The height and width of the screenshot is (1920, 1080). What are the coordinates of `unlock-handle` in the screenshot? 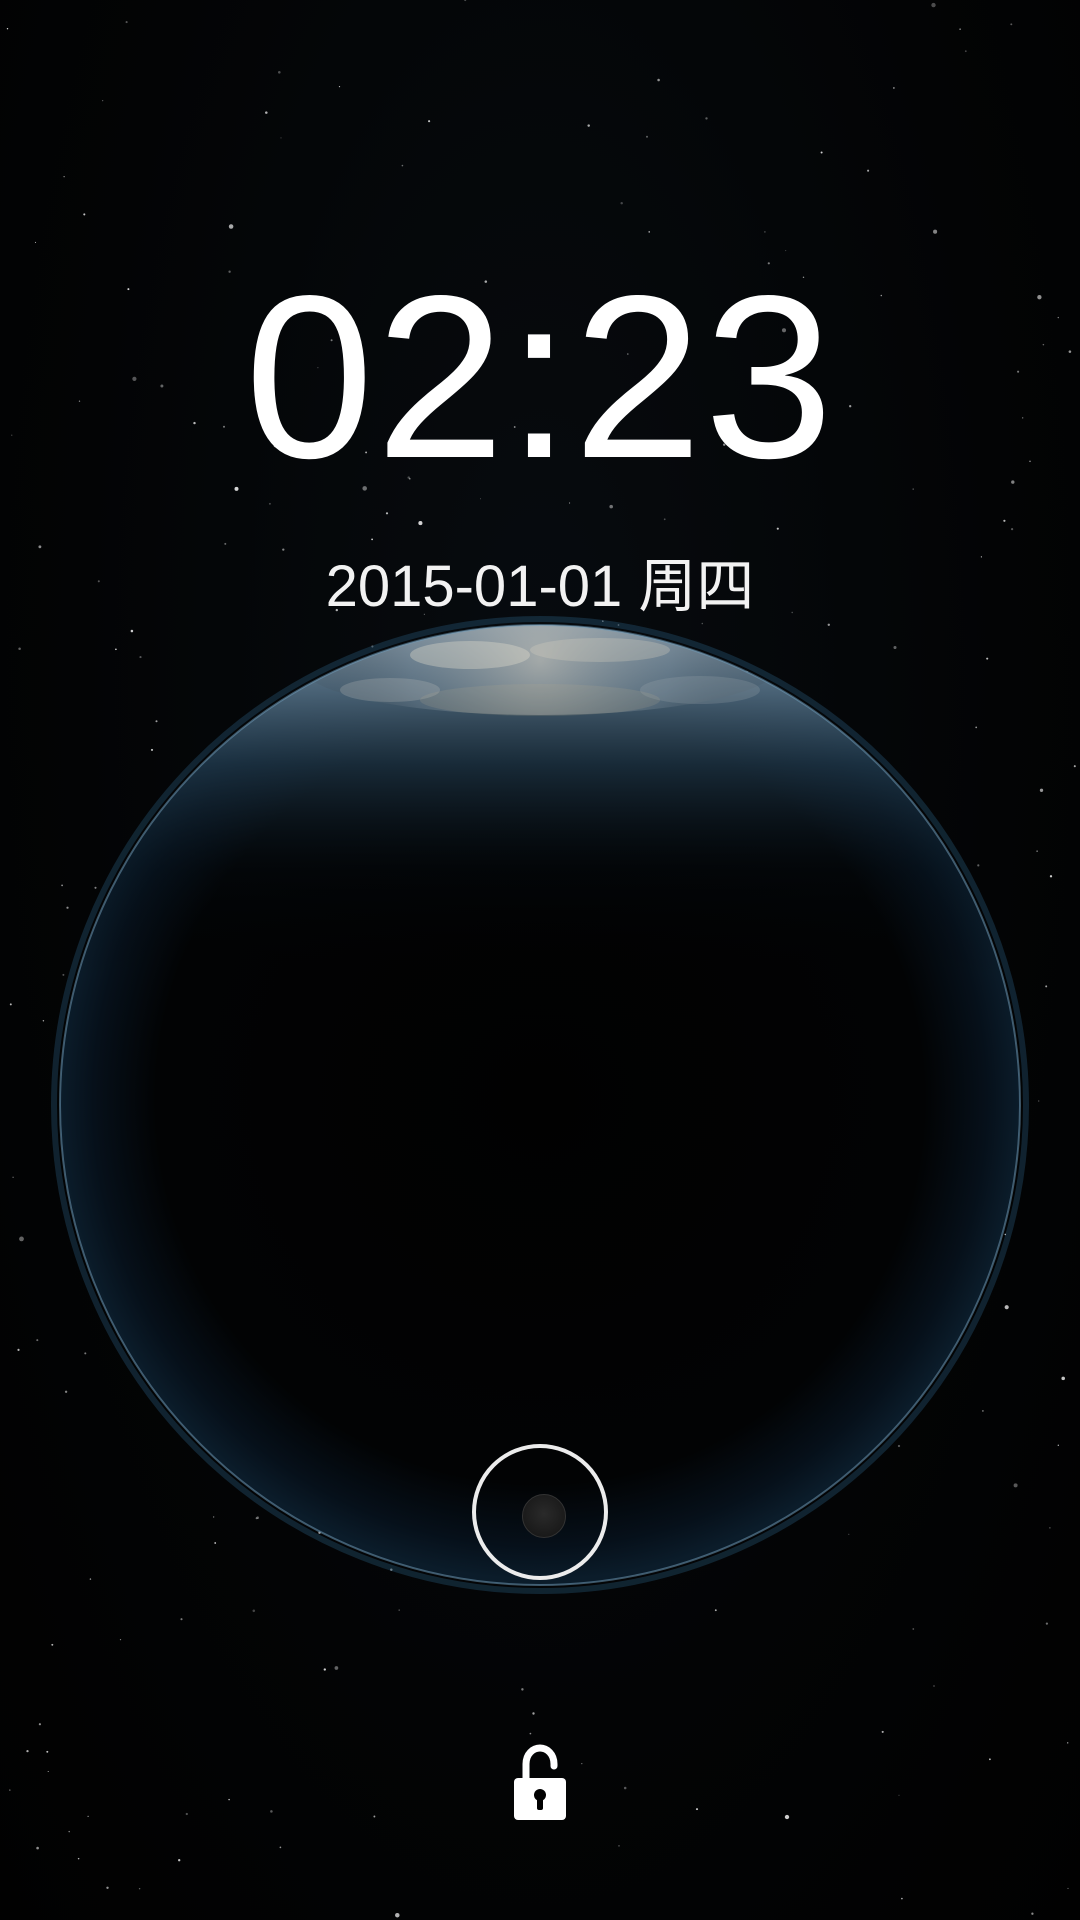 It's located at (540, 1512).